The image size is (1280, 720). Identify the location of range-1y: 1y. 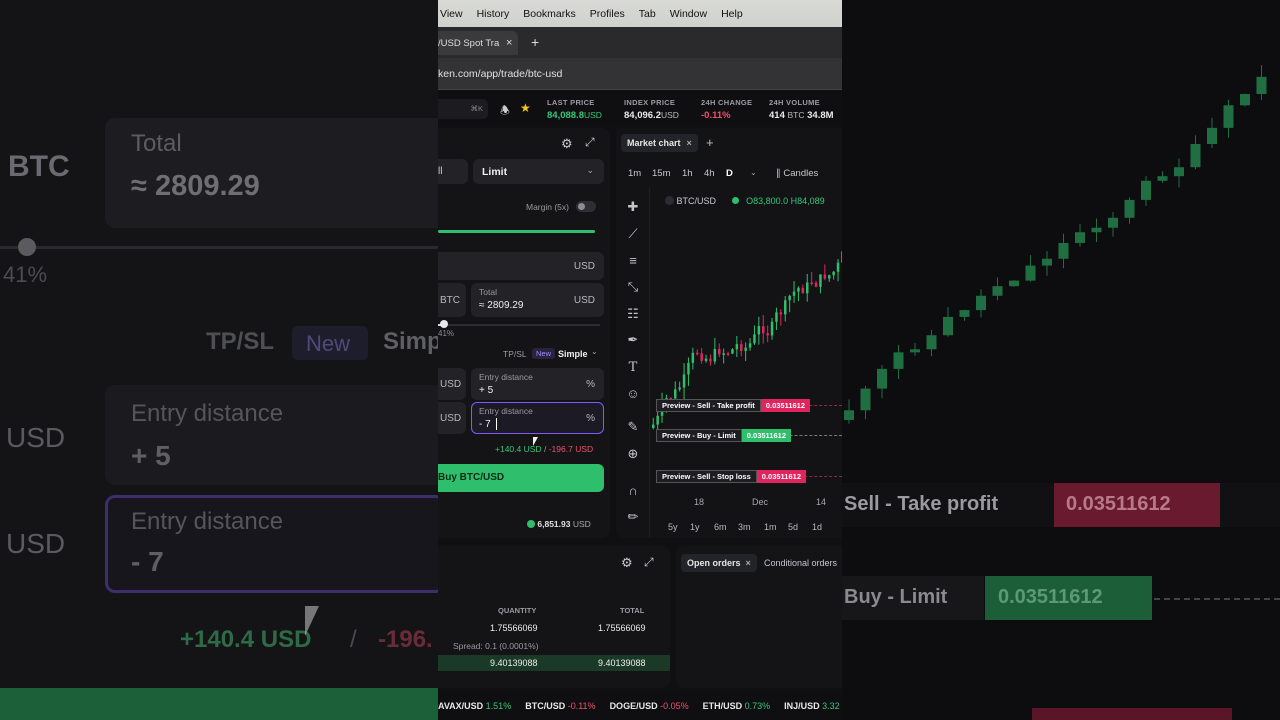
(695, 527).